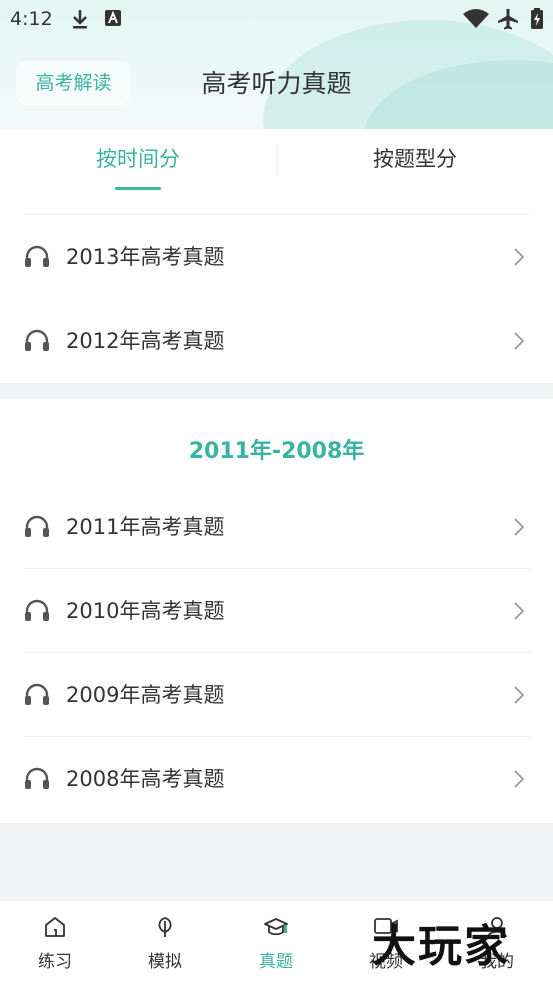 This screenshot has height=985, width=553. I want to click on list-item-label: 2008年高考真题, so click(145, 779).